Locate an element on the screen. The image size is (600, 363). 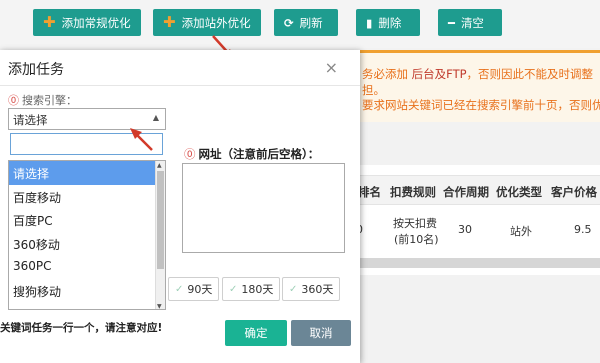
rule-cell-line-2: (前10名) is located at coordinates (416, 239).